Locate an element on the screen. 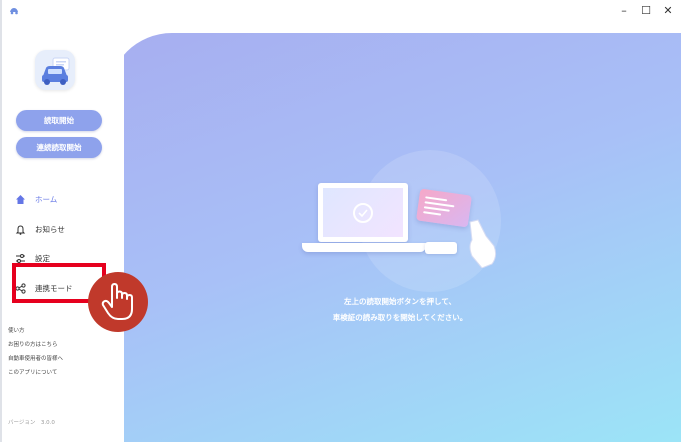 The image size is (681, 442). nav-item-home: ホーム is located at coordinates (60, 199).